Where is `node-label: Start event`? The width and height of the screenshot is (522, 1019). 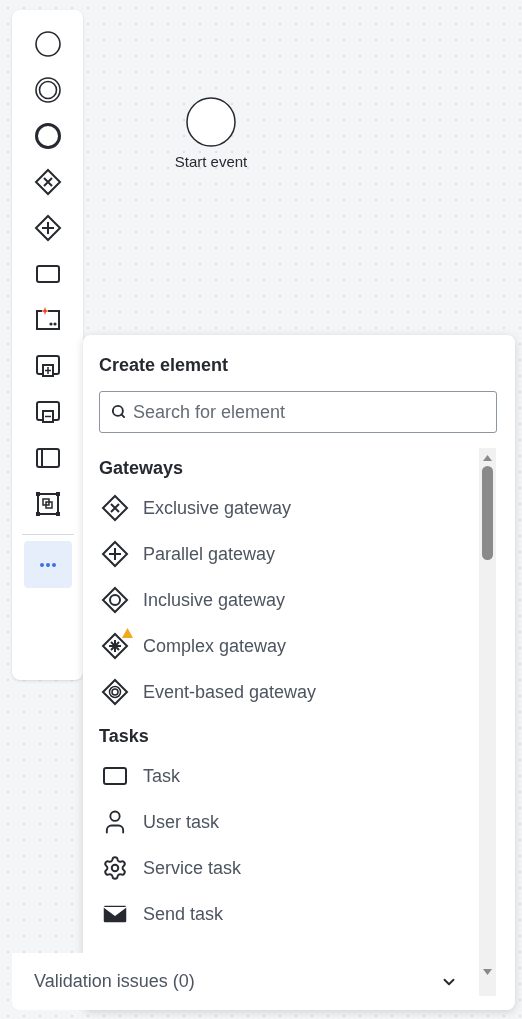 node-label: Start event is located at coordinates (211, 161).